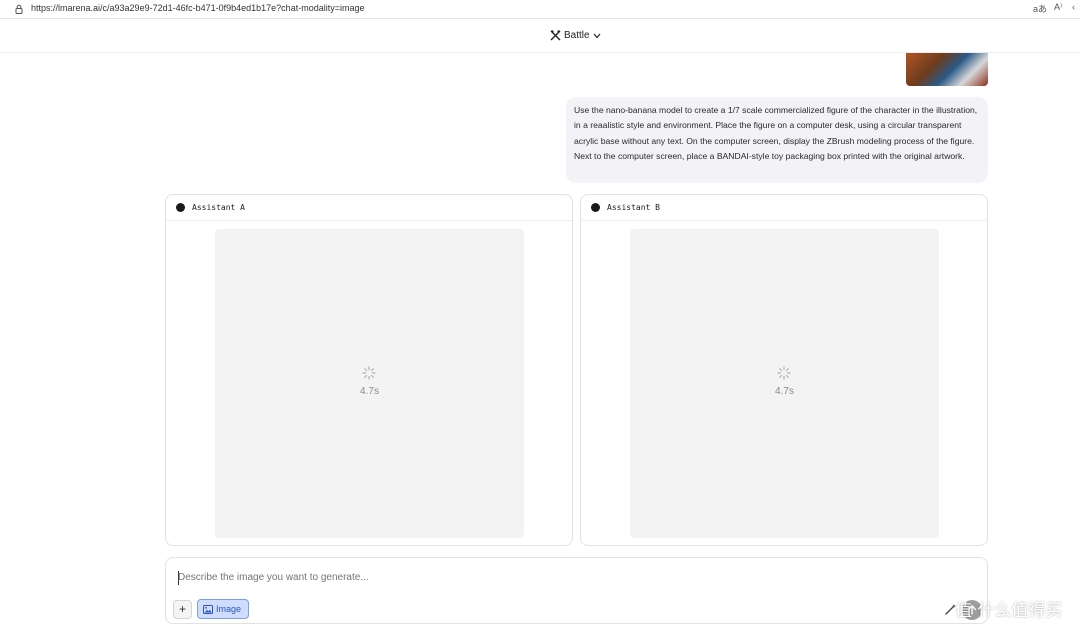  I want to click on add-attachment-button: +, so click(182, 609).